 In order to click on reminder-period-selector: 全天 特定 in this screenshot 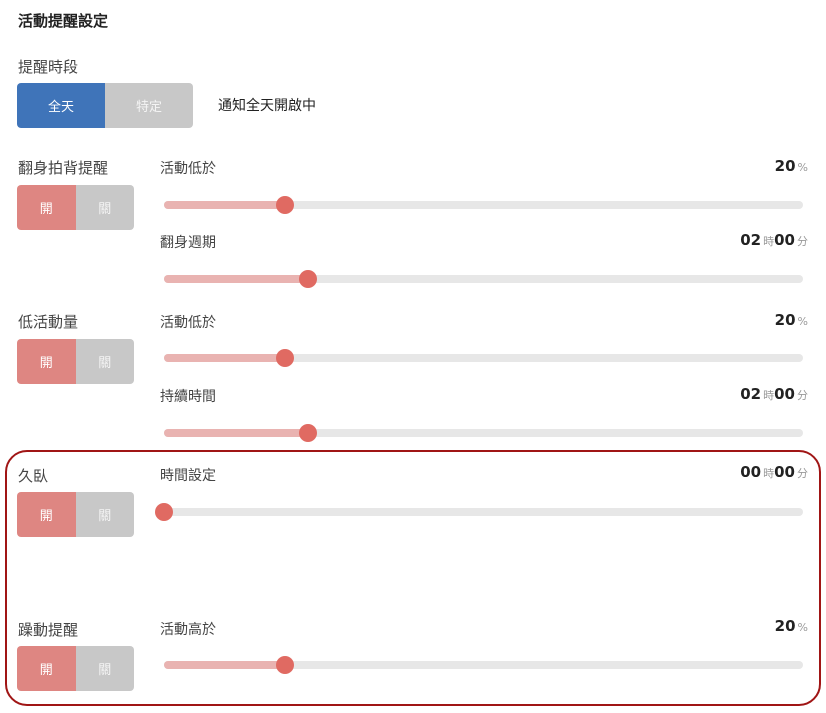, I will do `click(105, 105)`.